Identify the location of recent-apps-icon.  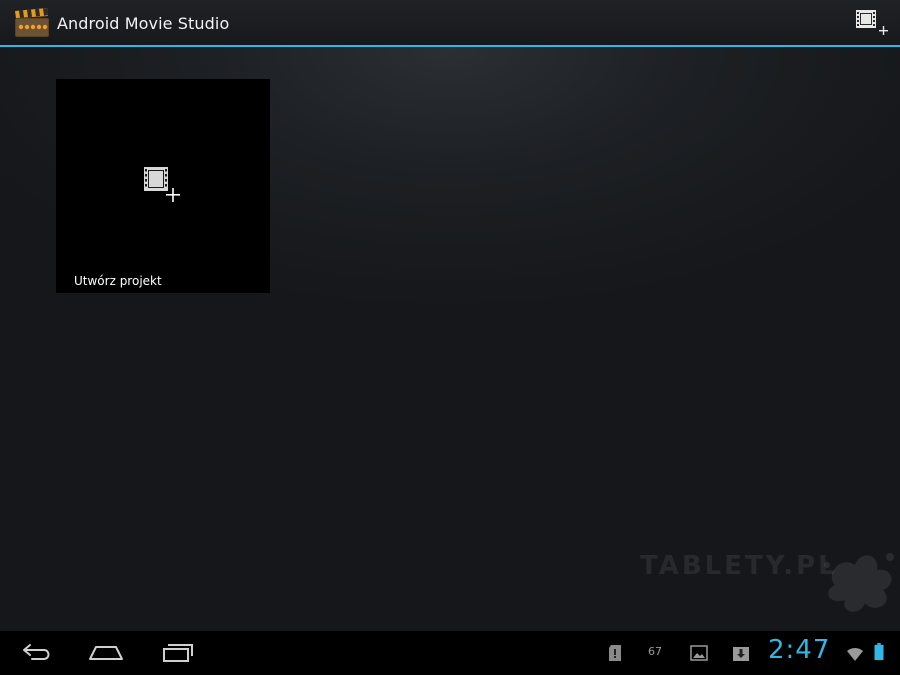
(176, 653).